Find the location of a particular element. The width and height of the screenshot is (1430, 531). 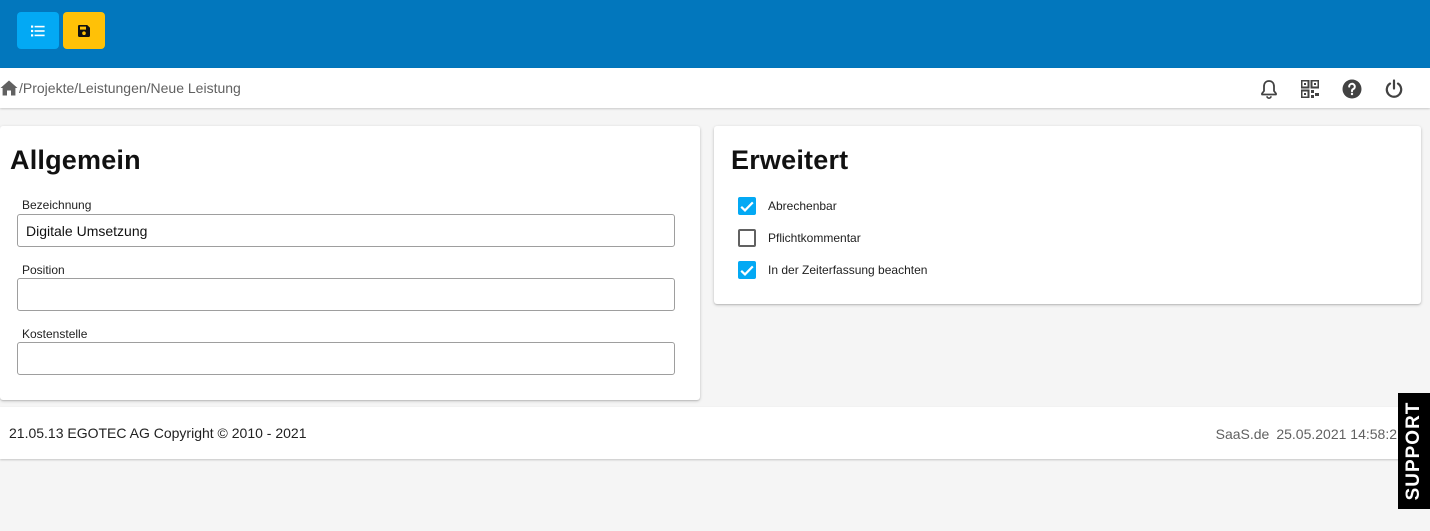

save-button is located at coordinates (84, 30).